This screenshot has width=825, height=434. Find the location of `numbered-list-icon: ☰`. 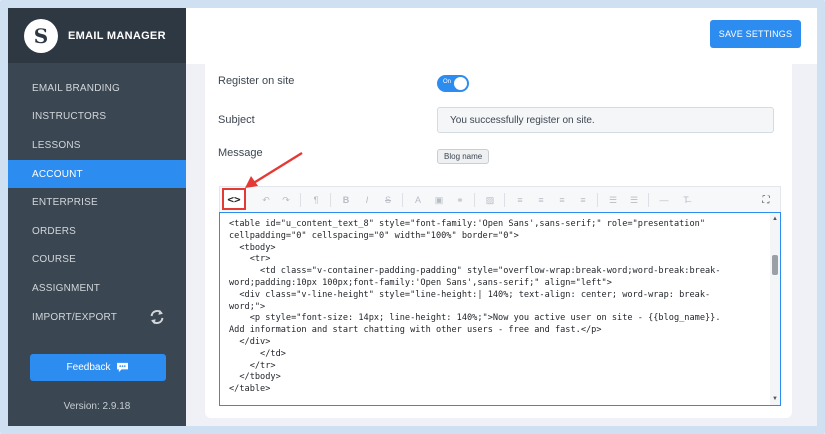

numbered-list-icon: ☰ is located at coordinates (634, 200).